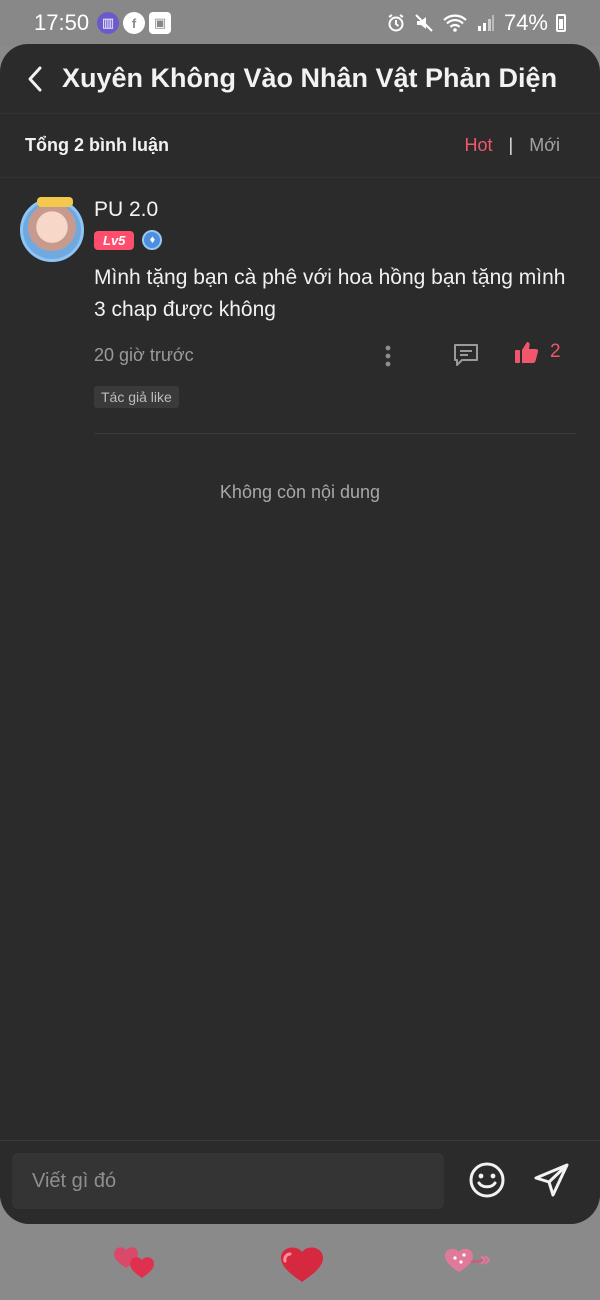 The height and width of the screenshot is (1300, 600). I want to click on header: Xuyên Không Vào Nhân Vật Phản Diện, so click(300, 79).